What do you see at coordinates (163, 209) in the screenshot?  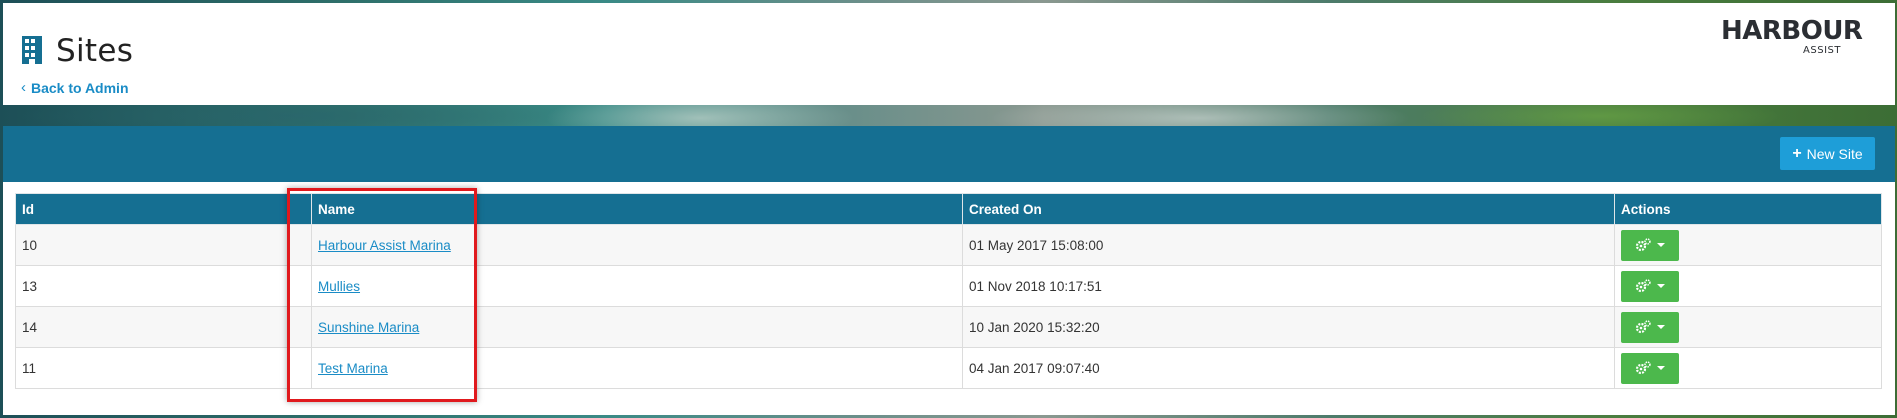 I see `column-header-id: Id` at bounding box center [163, 209].